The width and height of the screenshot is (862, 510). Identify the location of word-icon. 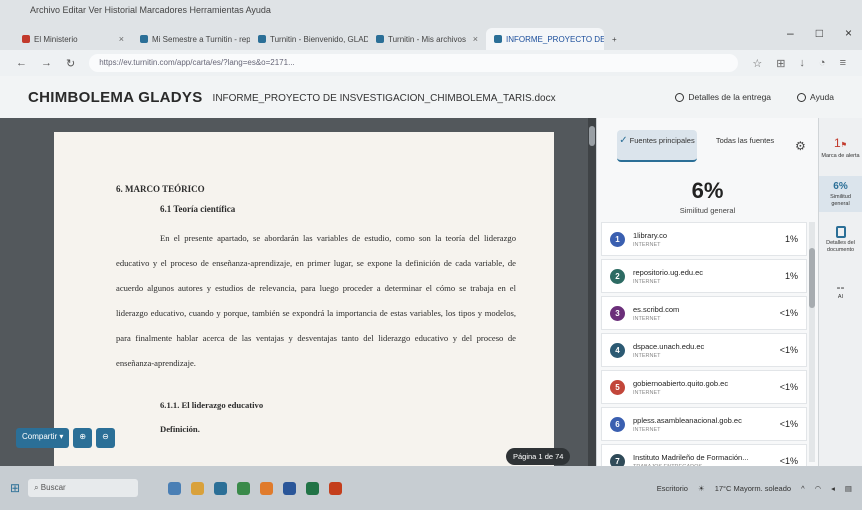
(290, 488).